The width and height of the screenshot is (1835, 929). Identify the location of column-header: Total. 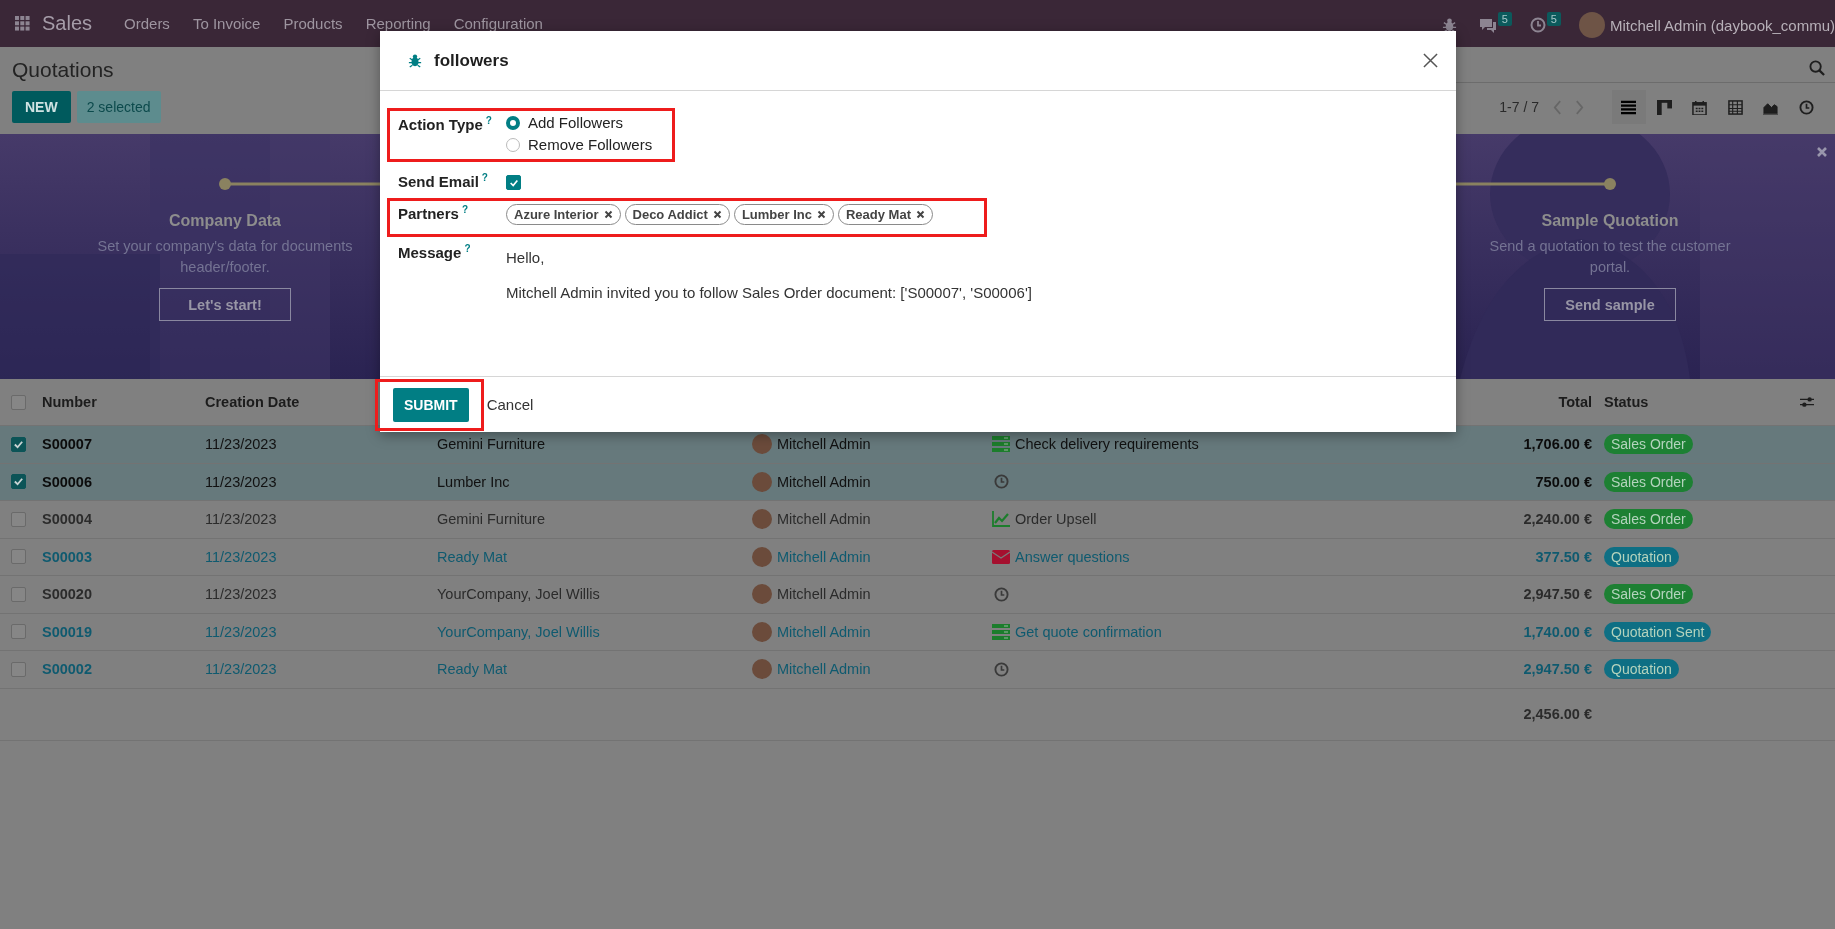
(1577, 402).